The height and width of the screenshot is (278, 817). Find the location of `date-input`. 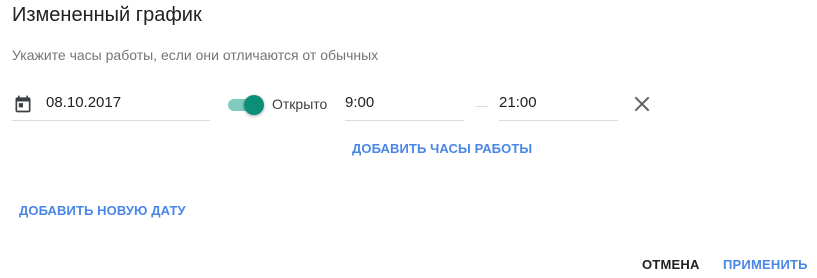

date-input is located at coordinates (111, 103).